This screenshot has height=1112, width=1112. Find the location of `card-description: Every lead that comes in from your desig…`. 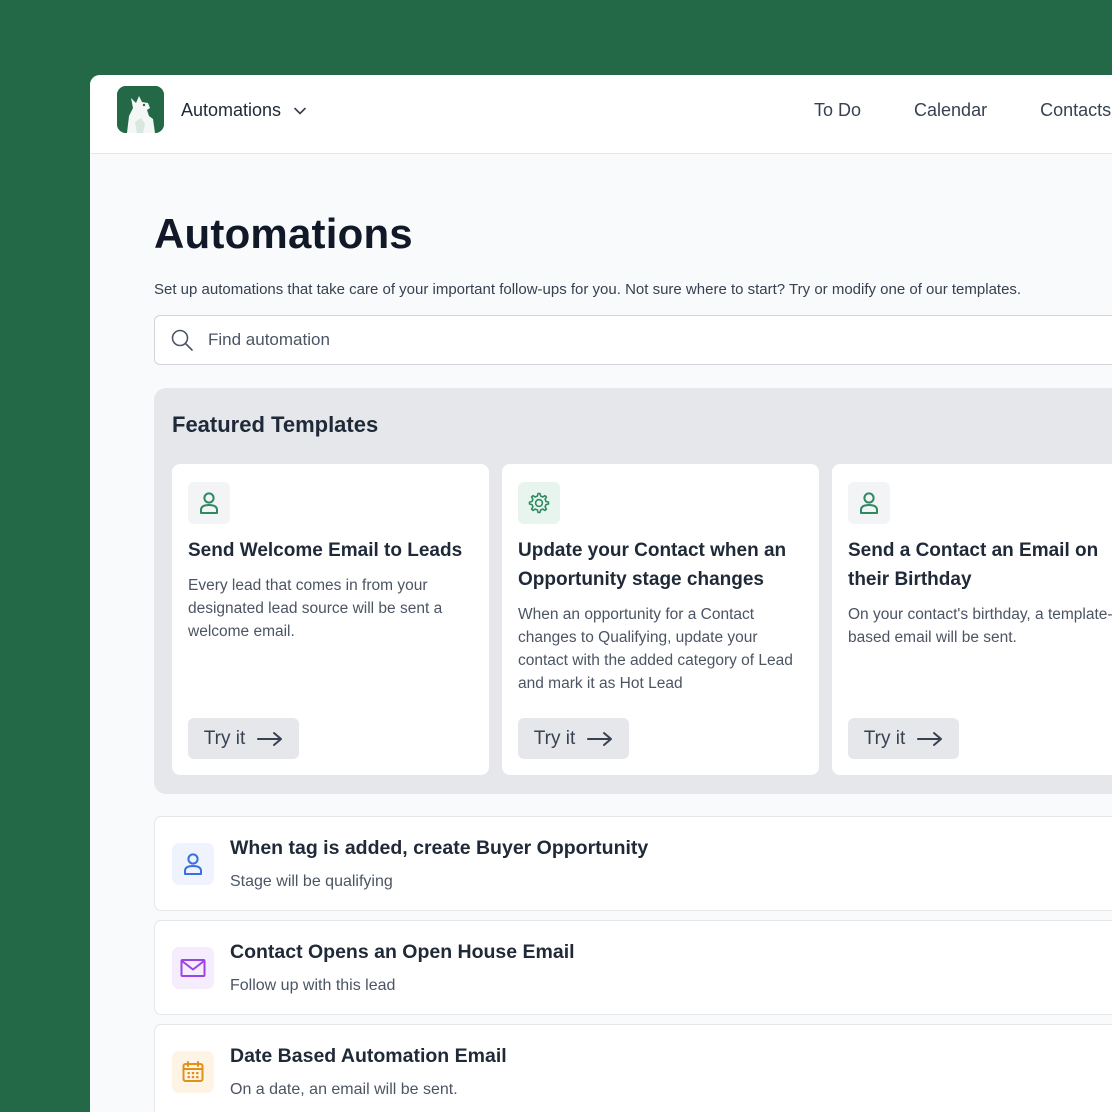

card-description: Every lead that comes in from your desig… is located at coordinates (315, 608).